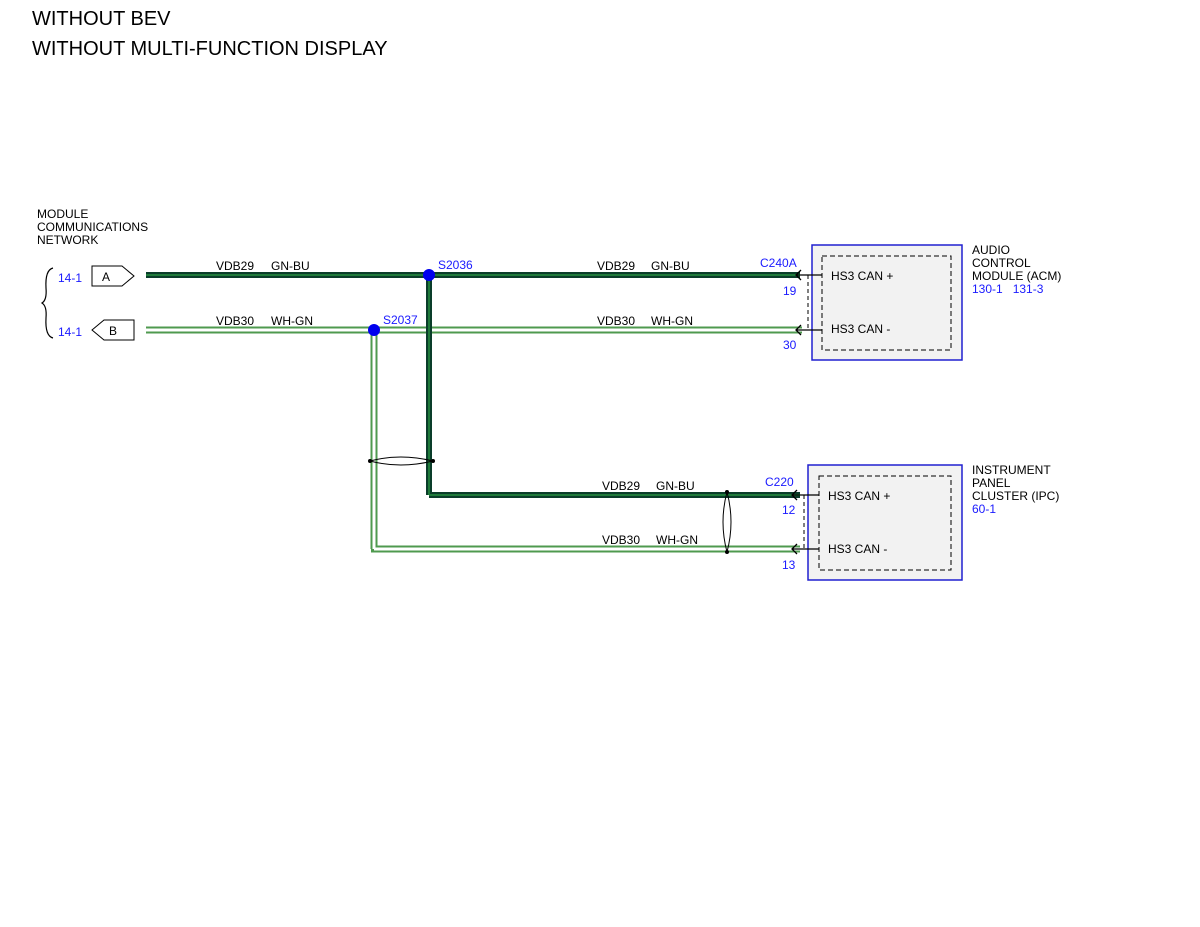 Image resolution: width=1200 pixels, height=927 pixels. I want to click on acm-pin-30-label: HS3 CAN -, so click(860, 329).